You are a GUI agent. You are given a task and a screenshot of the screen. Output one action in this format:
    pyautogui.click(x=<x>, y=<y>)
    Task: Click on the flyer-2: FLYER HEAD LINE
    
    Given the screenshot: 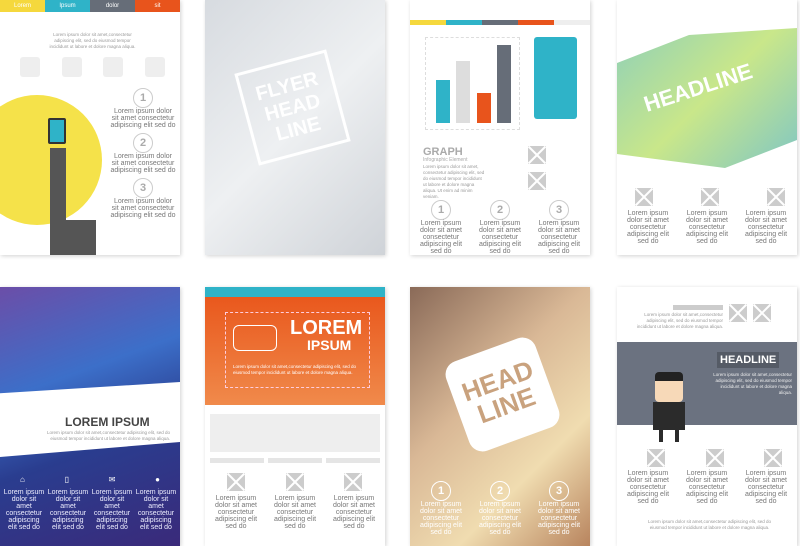 What is the action you would take?
    pyautogui.click(x=295, y=127)
    